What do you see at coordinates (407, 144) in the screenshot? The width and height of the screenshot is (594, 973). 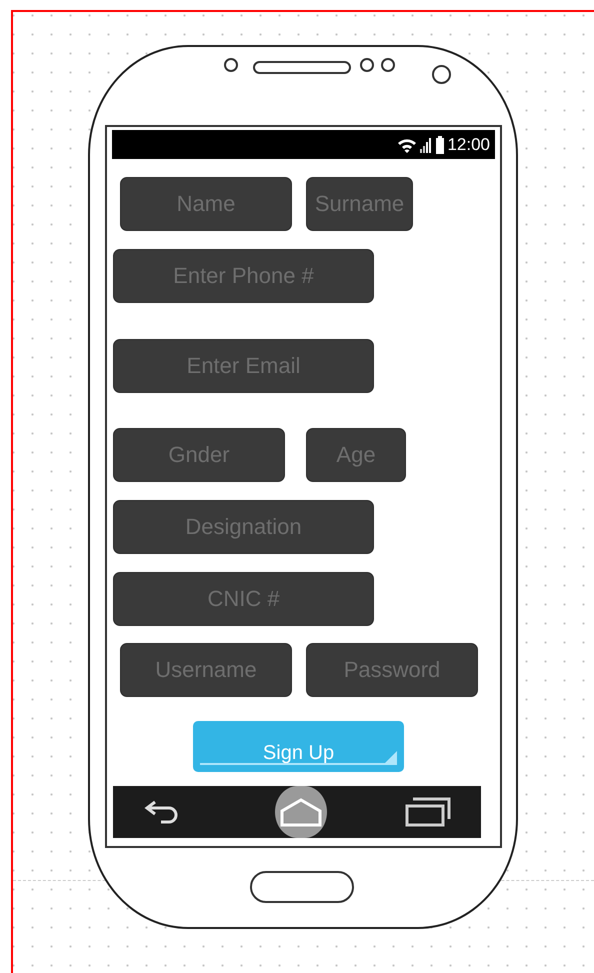 I see `wifi-icon` at bounding box center [407, 144].